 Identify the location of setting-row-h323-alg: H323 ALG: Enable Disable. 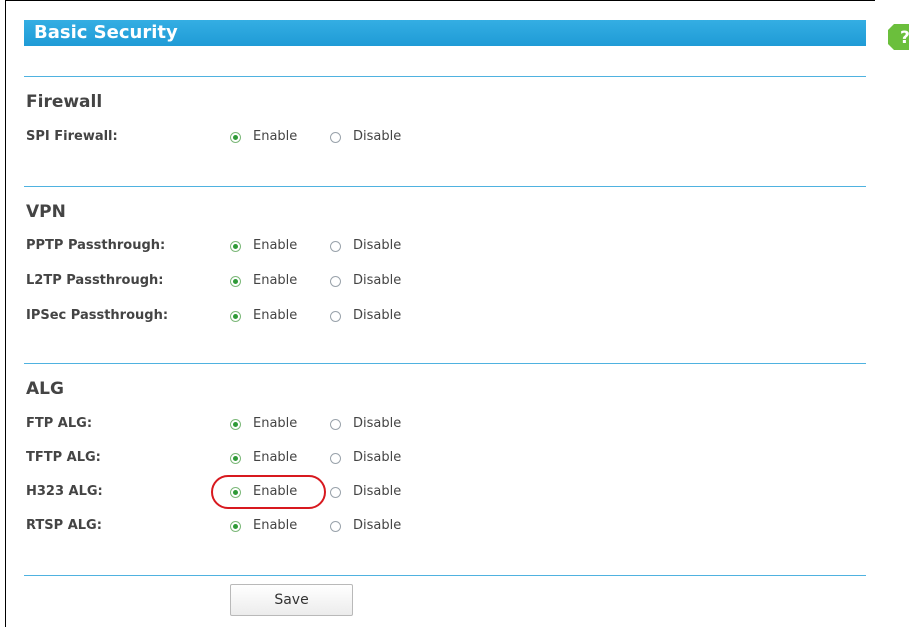
(435, 492).